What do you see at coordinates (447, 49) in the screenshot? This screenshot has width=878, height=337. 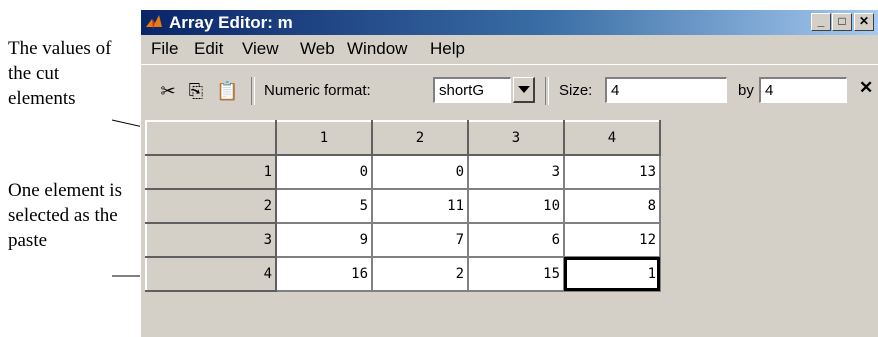 I see `menu-help: Help` at bounding box center [447, 49].